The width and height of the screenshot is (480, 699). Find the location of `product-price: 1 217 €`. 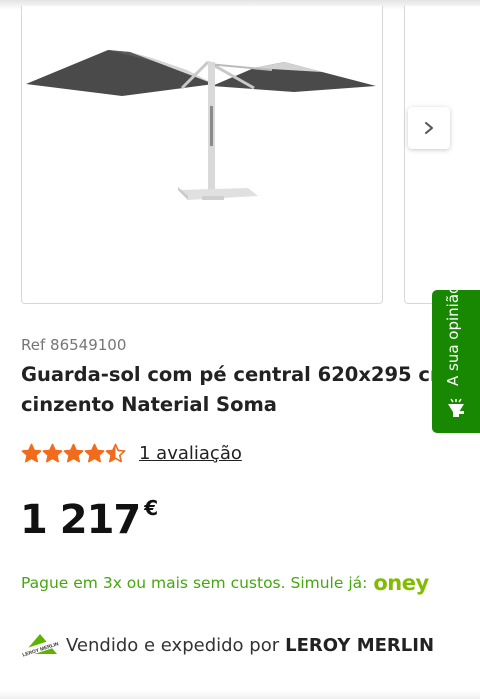

product-price: 1 217 € is located at coordinates (89, 520).